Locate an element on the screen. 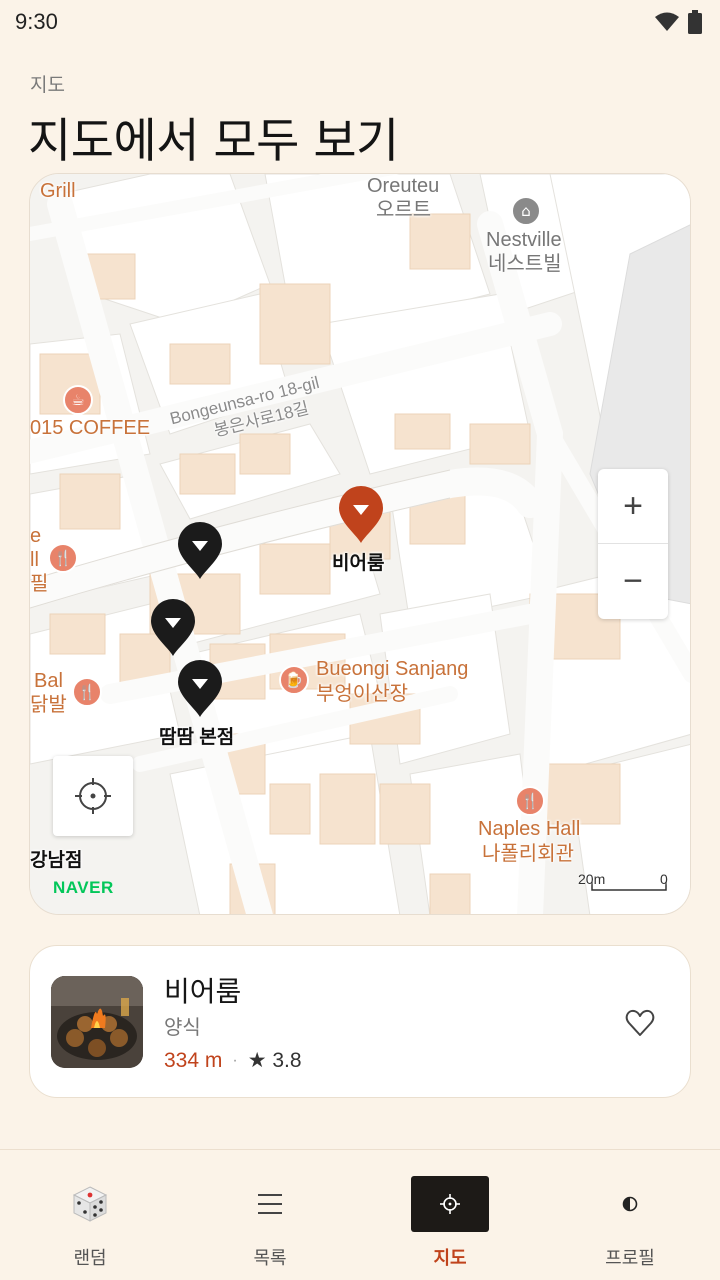  map-pin-selected is located at coordinates (361, 515).